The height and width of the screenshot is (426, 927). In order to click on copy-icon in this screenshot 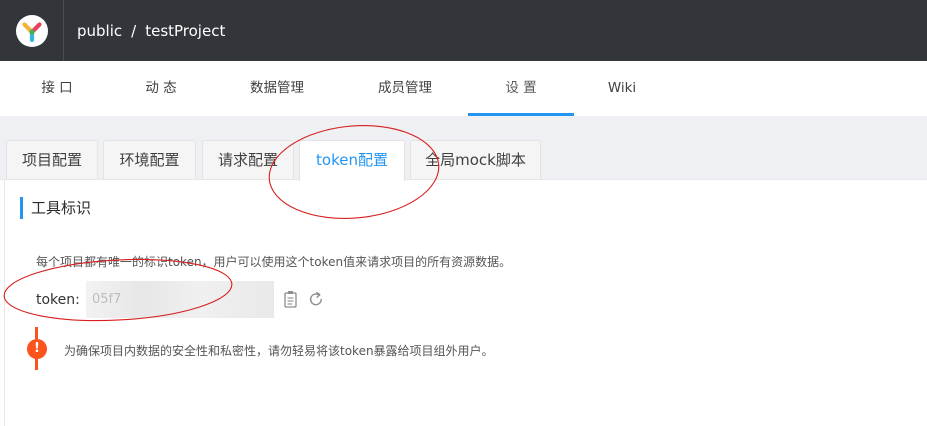, I will do `click(291, 299)`.